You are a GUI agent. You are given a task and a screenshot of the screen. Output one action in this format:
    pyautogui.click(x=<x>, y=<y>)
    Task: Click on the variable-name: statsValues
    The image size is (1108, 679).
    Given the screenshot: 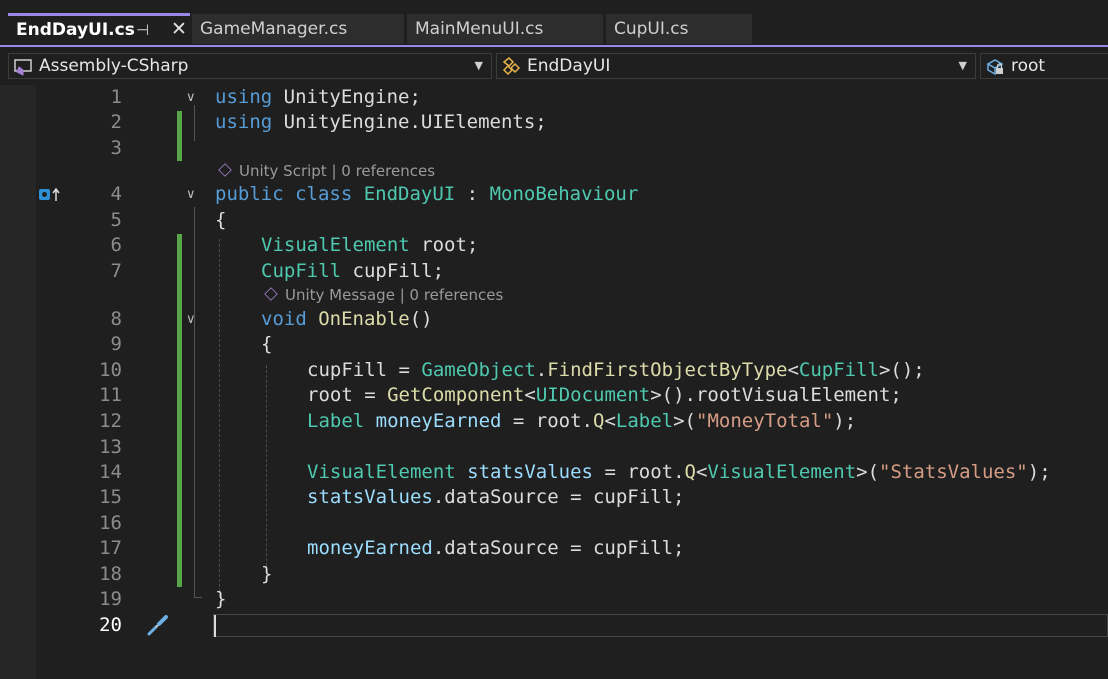 What is the action you would take?
    pyautogui.click(x=370, y=497)
    